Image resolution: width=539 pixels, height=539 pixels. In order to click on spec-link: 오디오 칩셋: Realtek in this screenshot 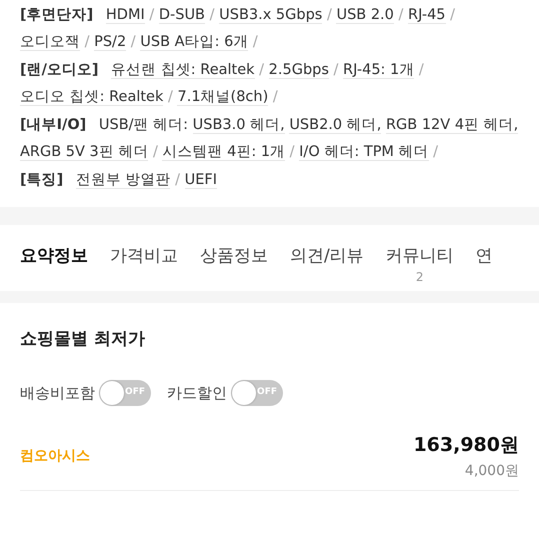, I will do `click(92, 97)`.